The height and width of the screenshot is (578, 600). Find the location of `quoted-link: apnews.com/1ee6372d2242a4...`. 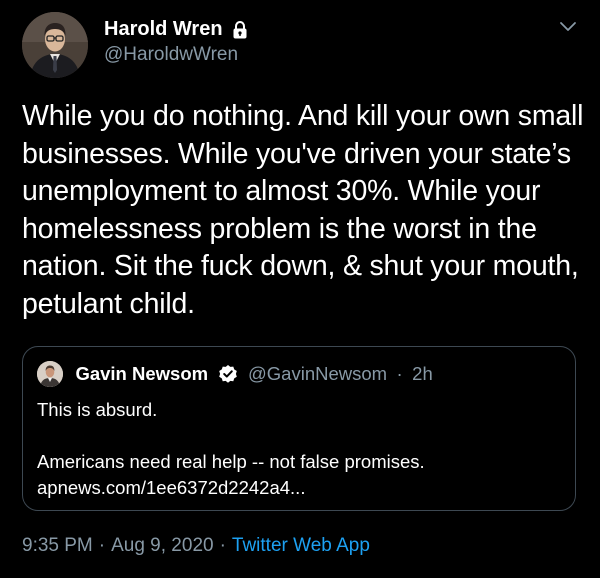

quoted-link: apnews.com/1ee6372d2242a4... is located at coordinates (297, 488).